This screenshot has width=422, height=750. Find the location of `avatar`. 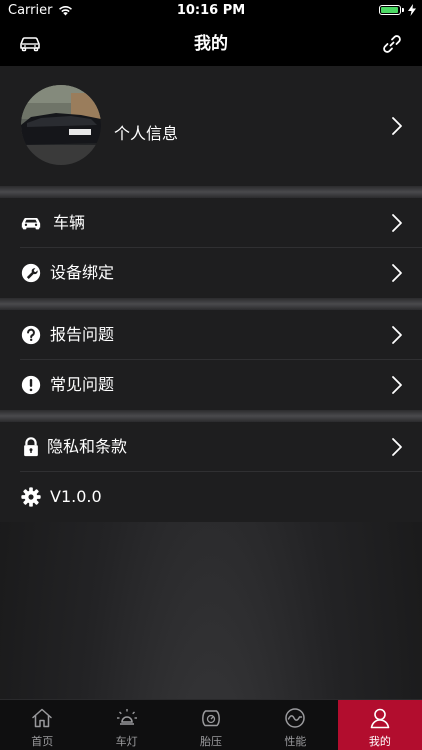

avatar is located at coordinates (61, 125).